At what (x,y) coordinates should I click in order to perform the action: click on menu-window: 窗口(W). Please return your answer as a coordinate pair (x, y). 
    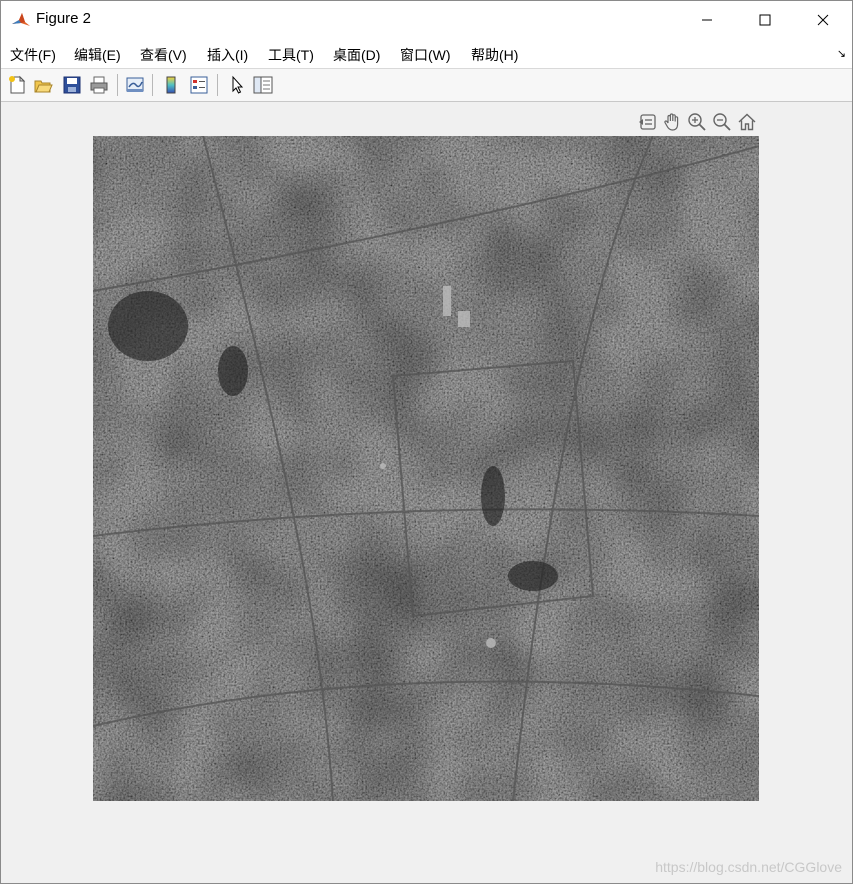
    Looking at the image, I should click on (425, 55).